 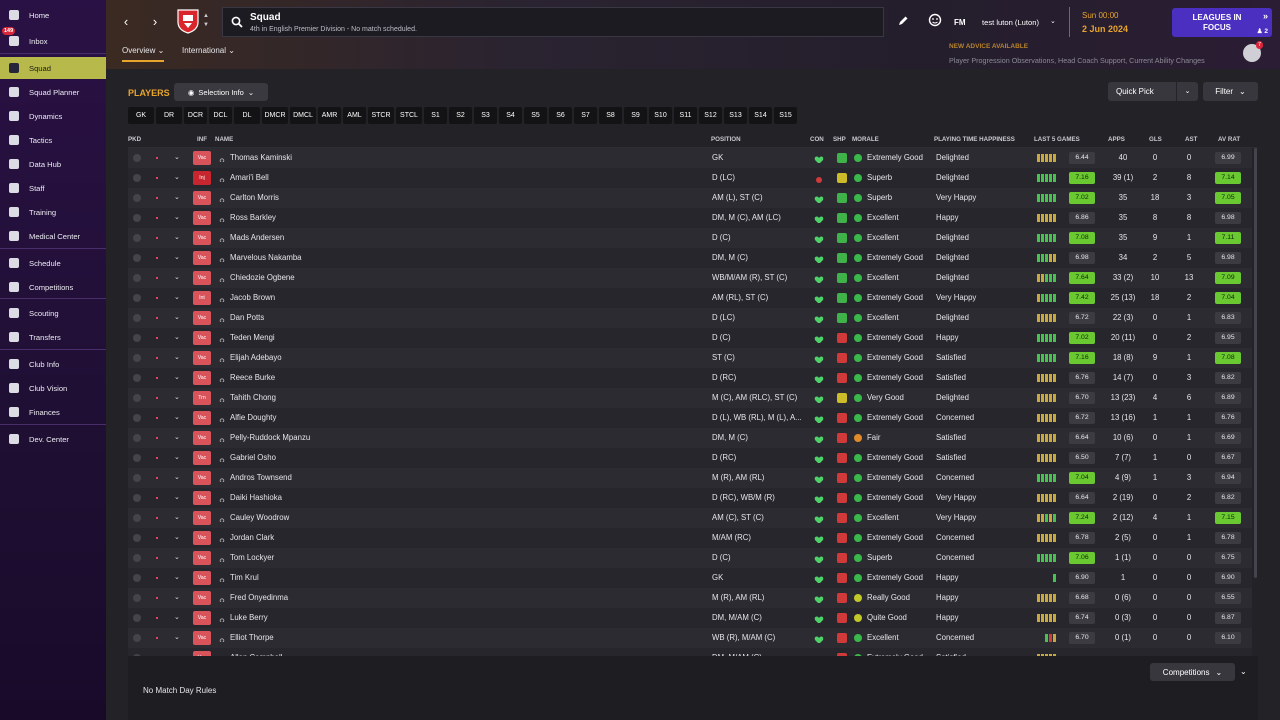 I want to click on position-filter-s5: S5, so click(x=535, y=115).